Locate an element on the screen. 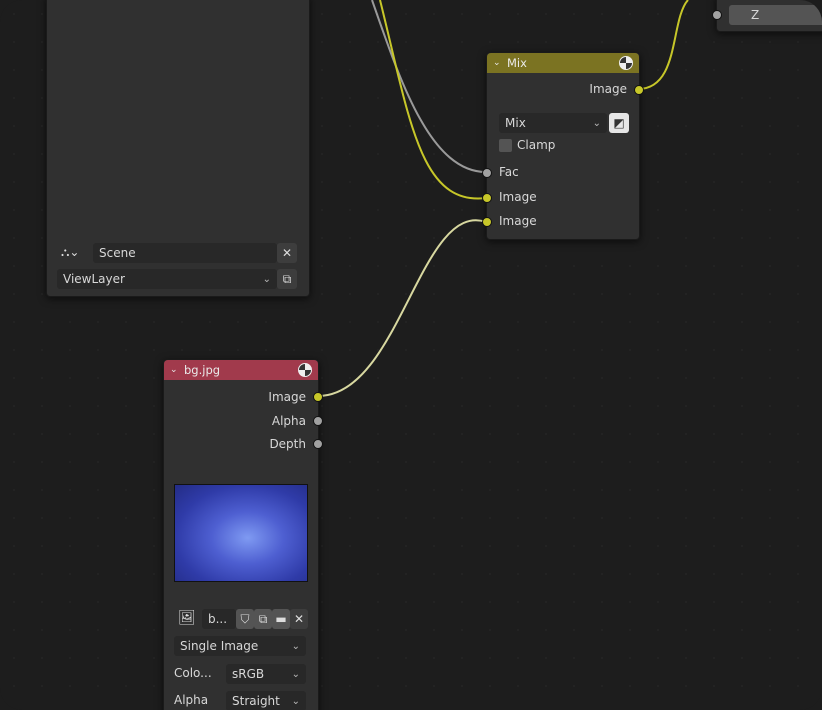 The width and height of the screenshot is (822, 710). view-layer-select: ViewLayer ⌄ is located at coordinates (167, 279).